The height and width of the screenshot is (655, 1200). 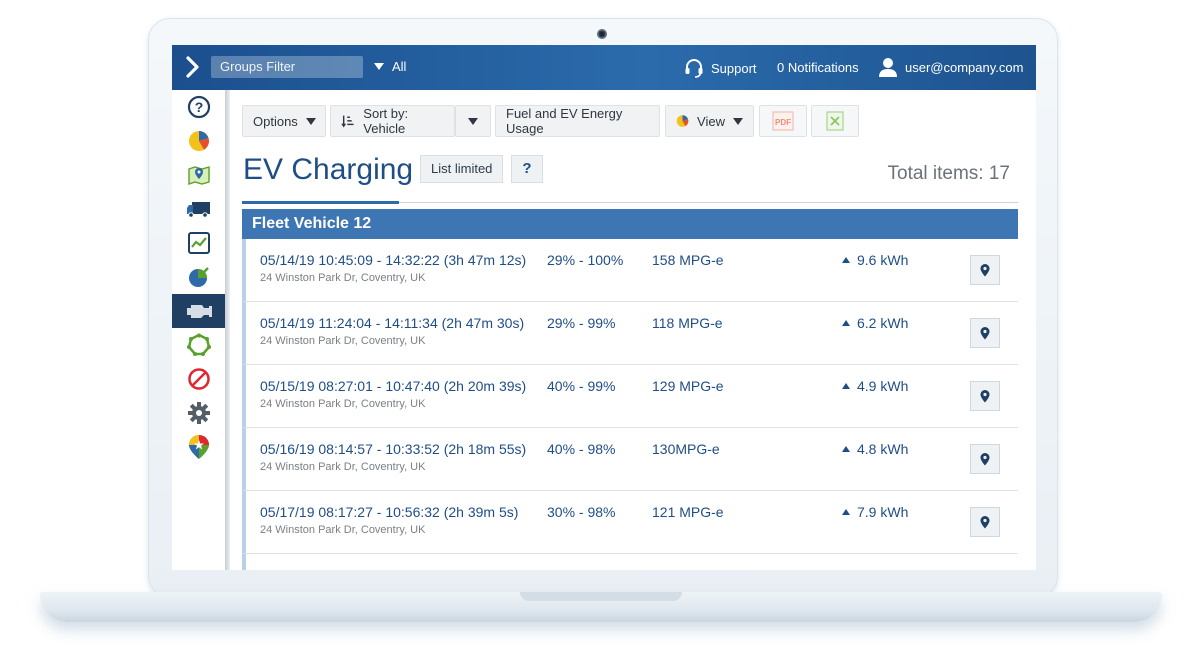 I want to click on sidebar-item-marketplace, so click(x=199, y=447).